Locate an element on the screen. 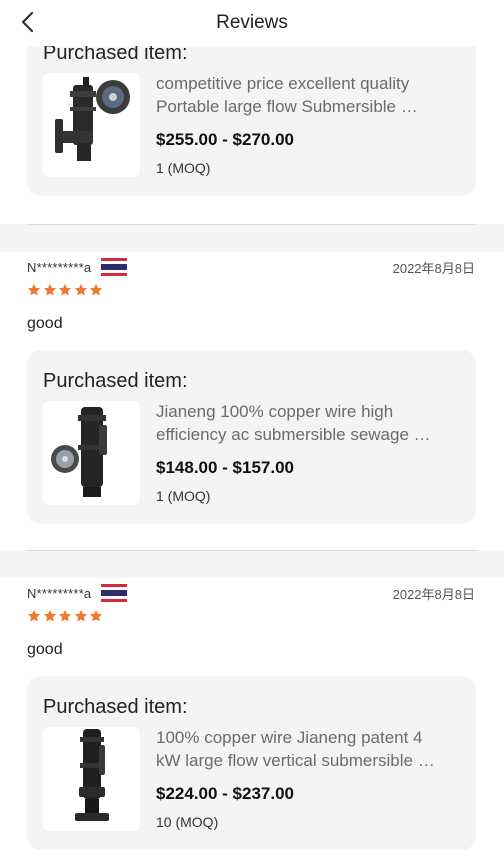 Image resolution: width=504 pixels, height=866 pixels. sewage-pump-image is located at coordinates (79, 452).